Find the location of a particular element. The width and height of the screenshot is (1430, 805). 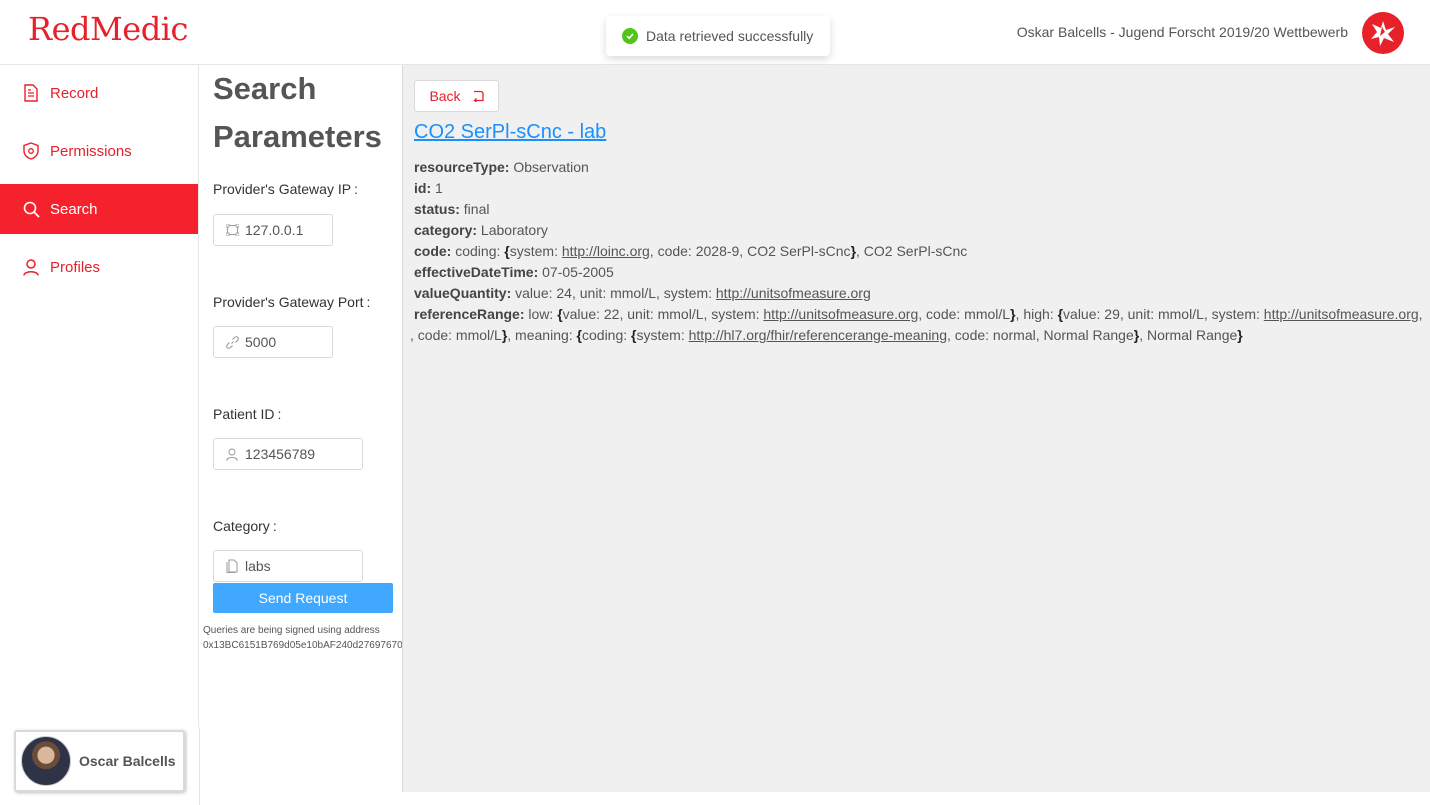

detail-text: , code: normal, Normal Range is located at coordinates (1040, 335).